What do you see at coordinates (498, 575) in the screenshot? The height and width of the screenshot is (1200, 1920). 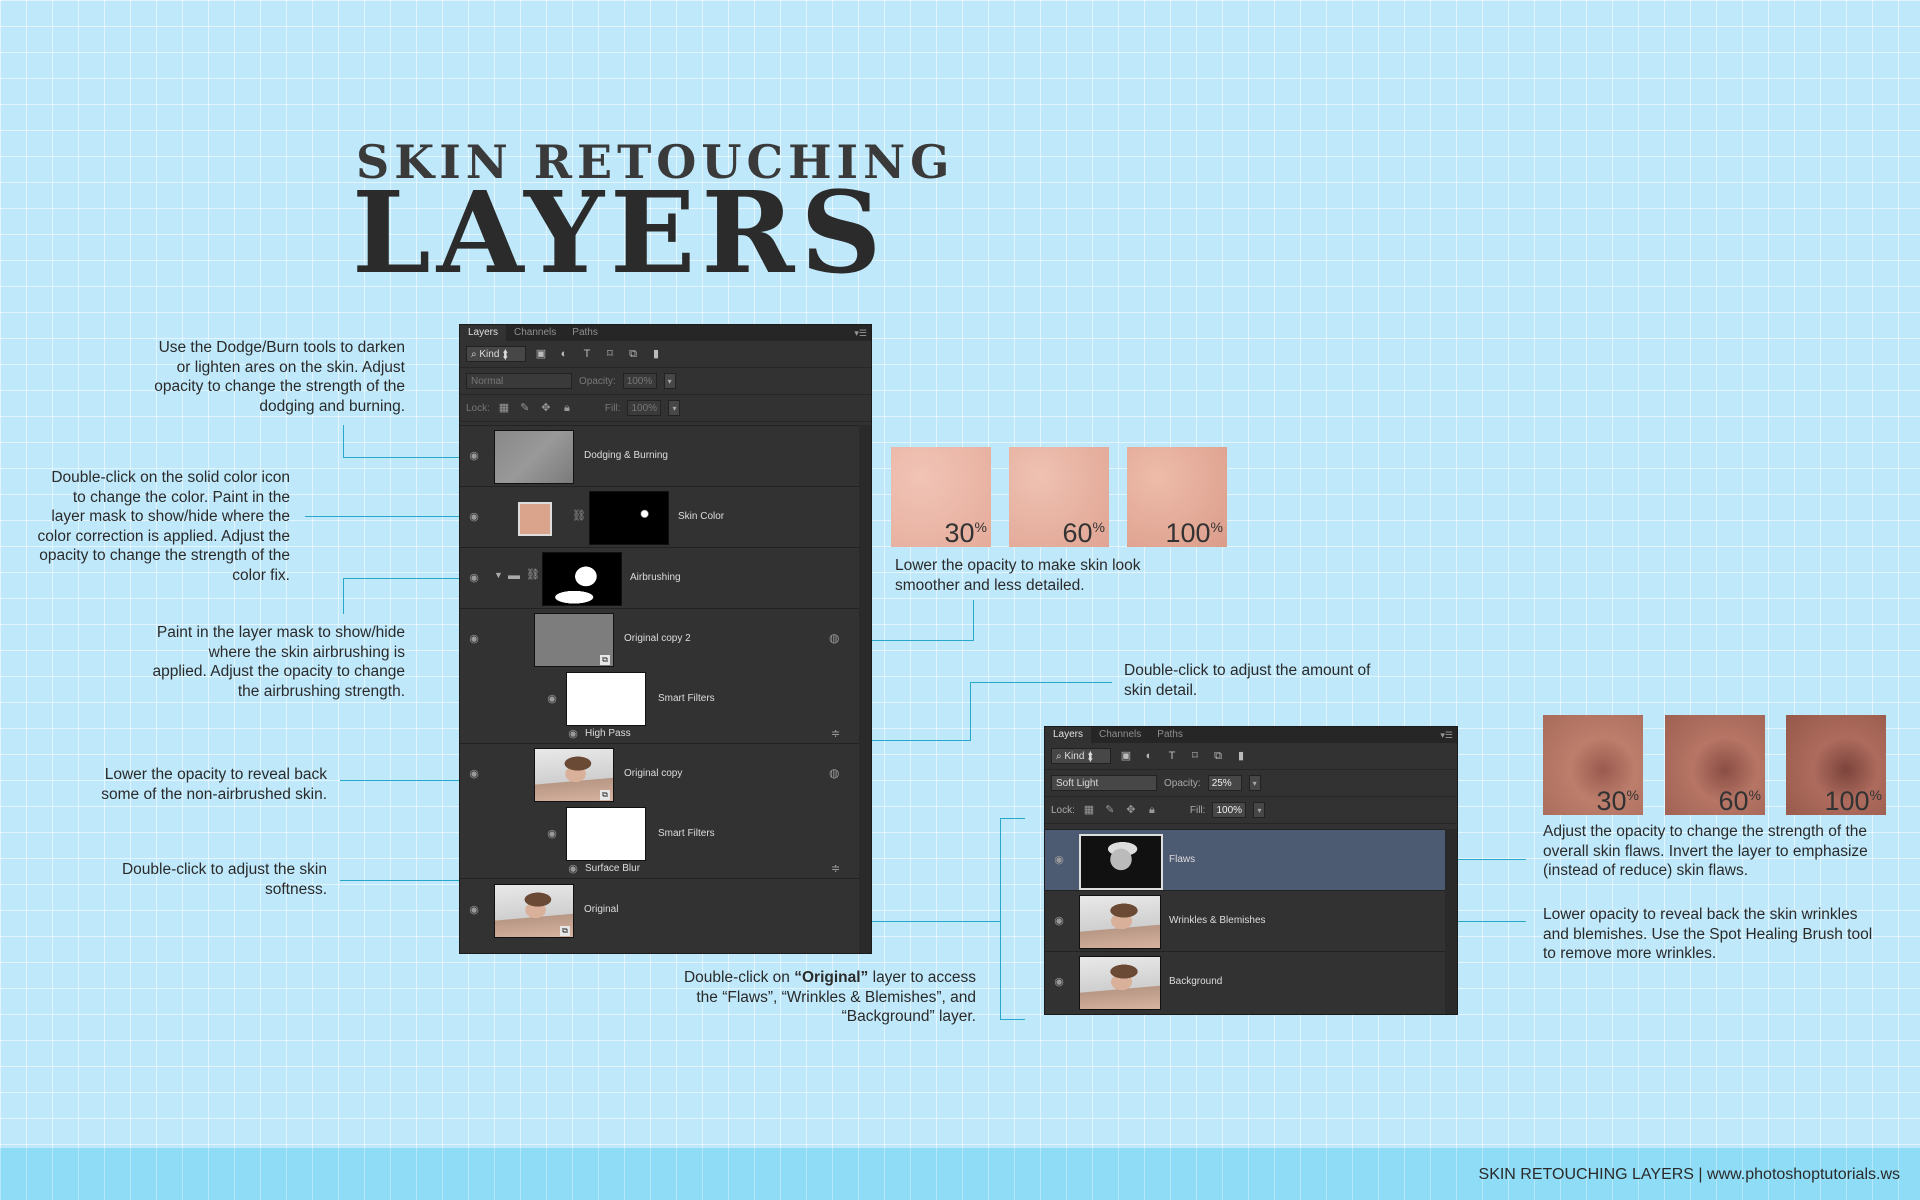 I see `group-expand-icon: ▼` at bounding box center [498, 575].